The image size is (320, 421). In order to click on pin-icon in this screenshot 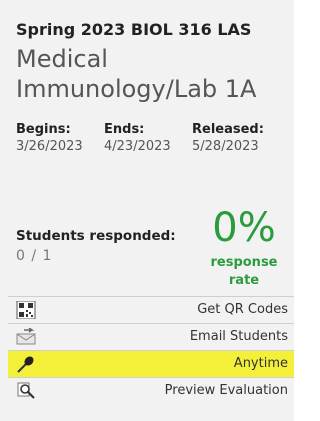, I will do `click(26, 364)`.